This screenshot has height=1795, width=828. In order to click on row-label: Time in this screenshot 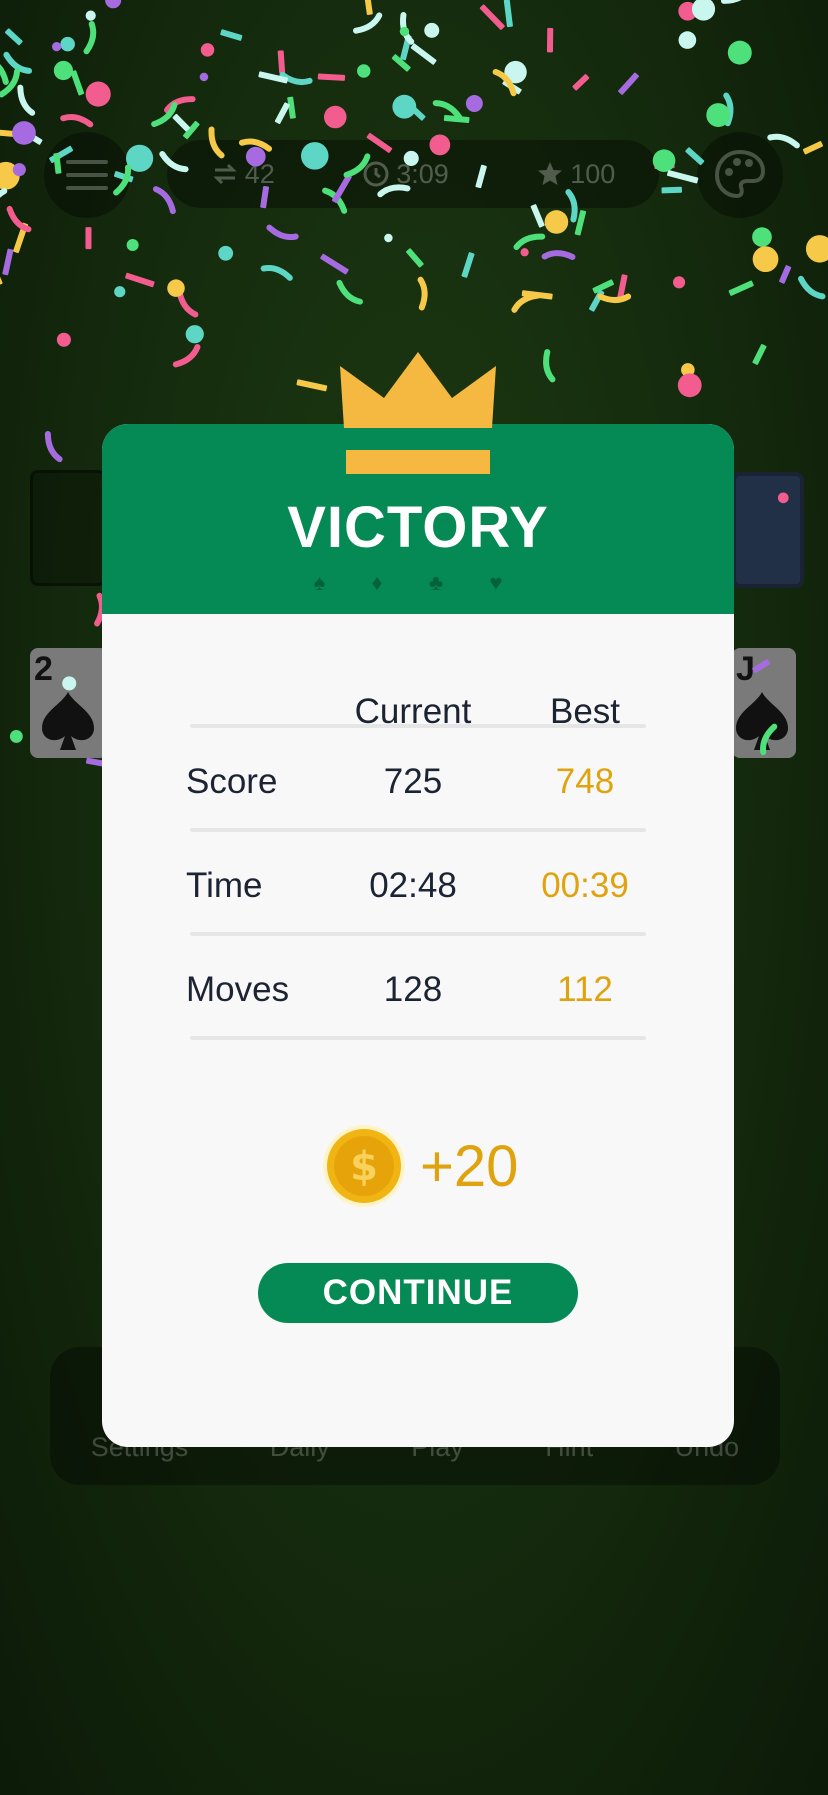, I will do `click(224, 885)`.